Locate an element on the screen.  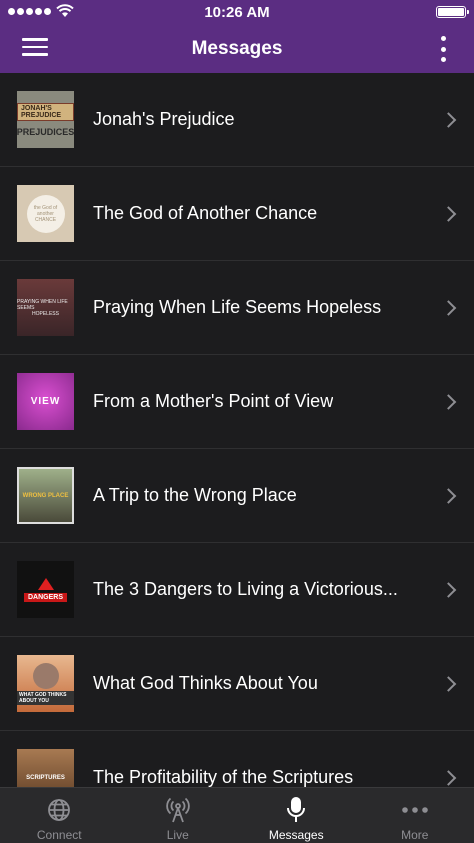
message-title: What God Thinks About You is located at coordinates (205, 683).